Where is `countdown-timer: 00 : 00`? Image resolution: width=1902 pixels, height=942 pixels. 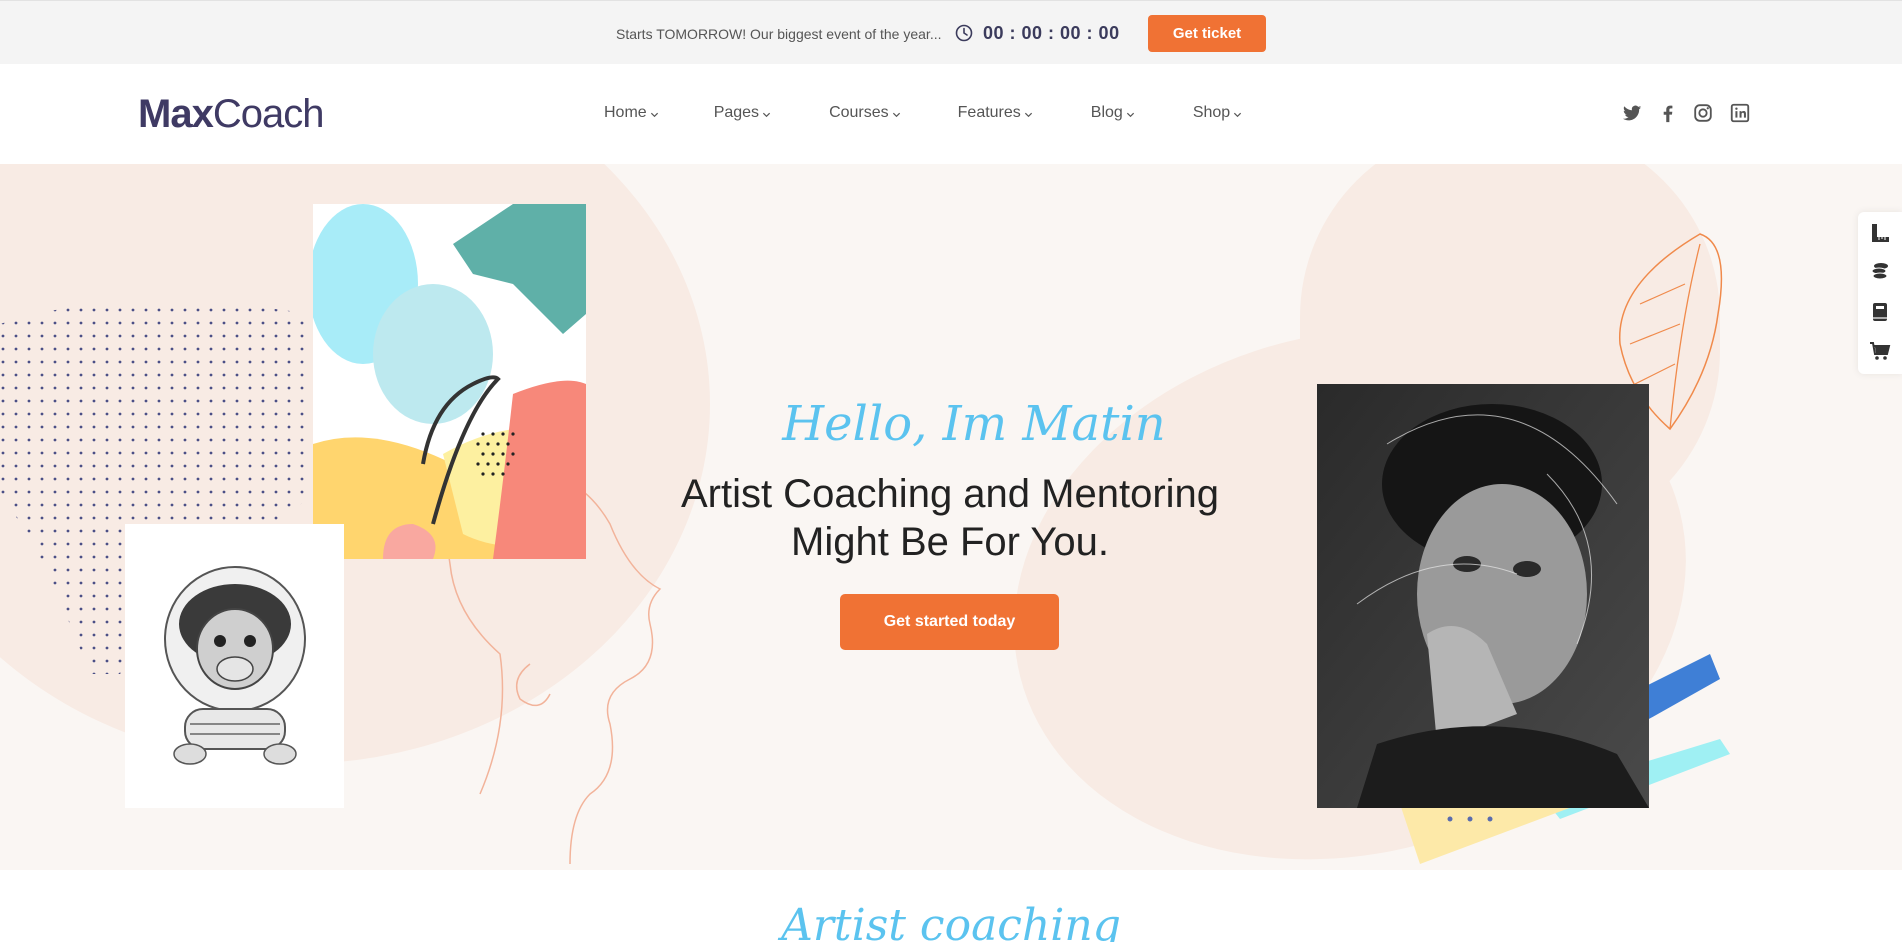
countdown-timer: 00 : 00 is located at coordinates (1051, 33).